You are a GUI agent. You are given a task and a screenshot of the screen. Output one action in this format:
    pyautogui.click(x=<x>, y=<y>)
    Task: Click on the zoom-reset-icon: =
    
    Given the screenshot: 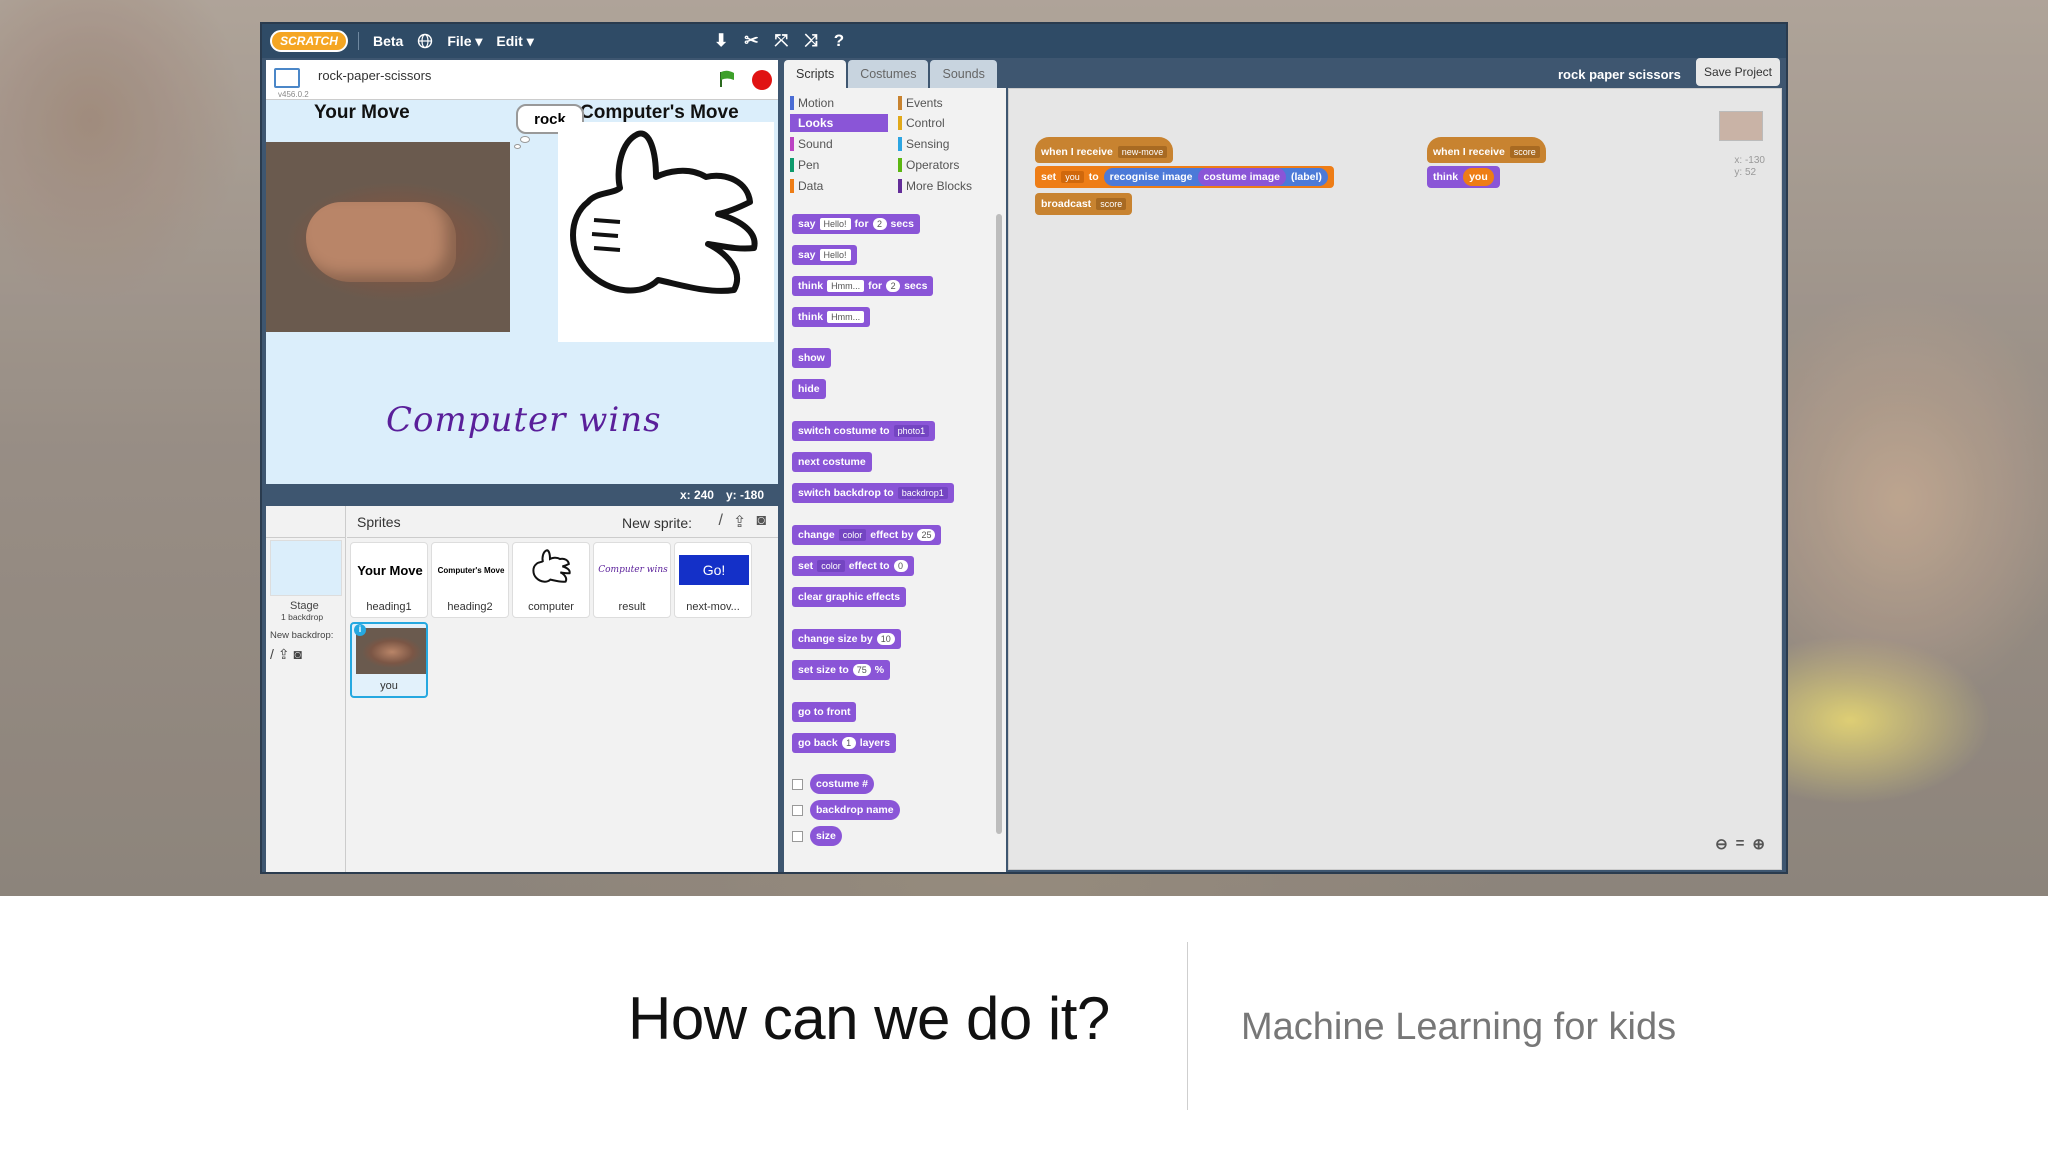 What is the action you would take?
    pyautogui.click(x=1740, y=844)
    